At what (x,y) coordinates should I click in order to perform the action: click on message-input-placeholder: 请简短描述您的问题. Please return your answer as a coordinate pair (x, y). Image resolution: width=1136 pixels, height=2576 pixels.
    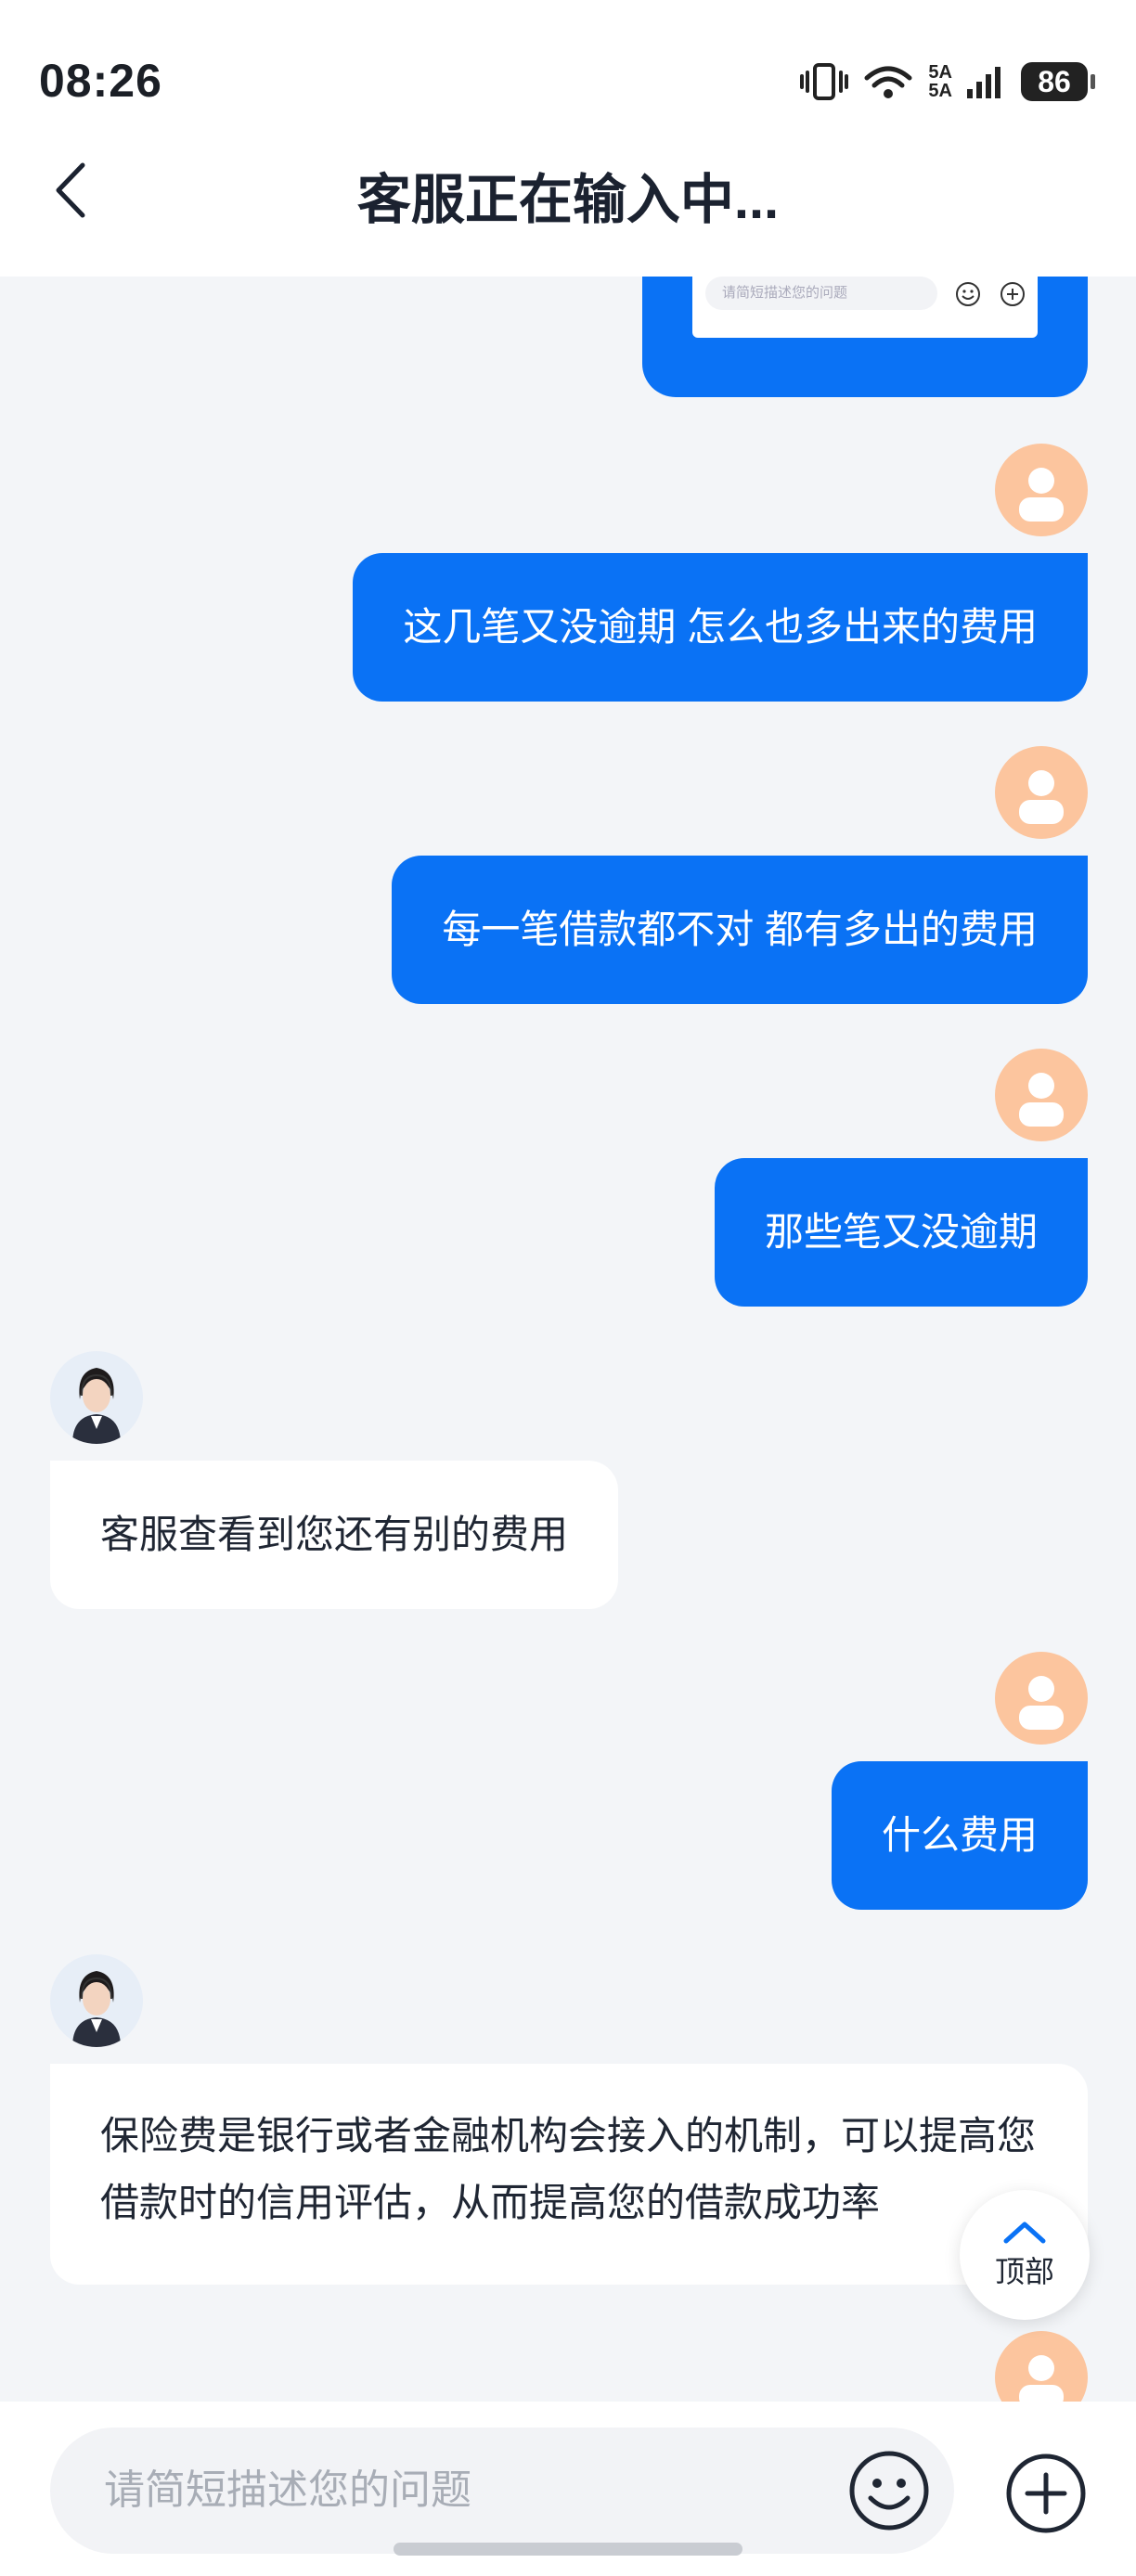
    Looking at the image, I should click on (287, 2490).